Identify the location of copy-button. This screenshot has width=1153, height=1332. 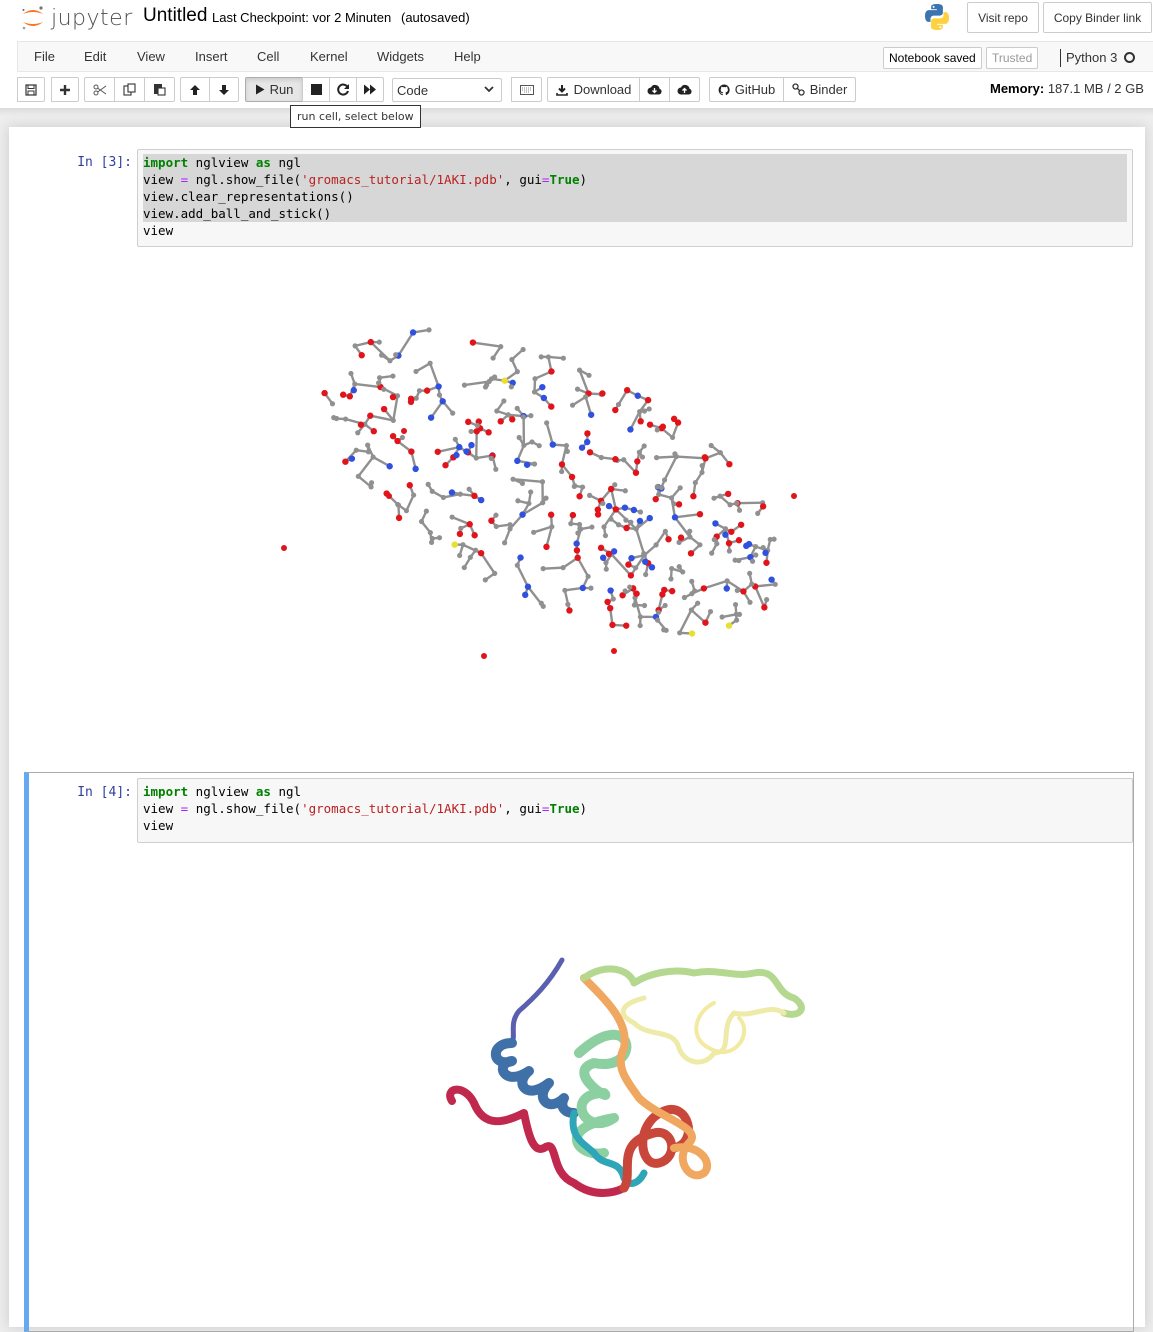
(129, 89).